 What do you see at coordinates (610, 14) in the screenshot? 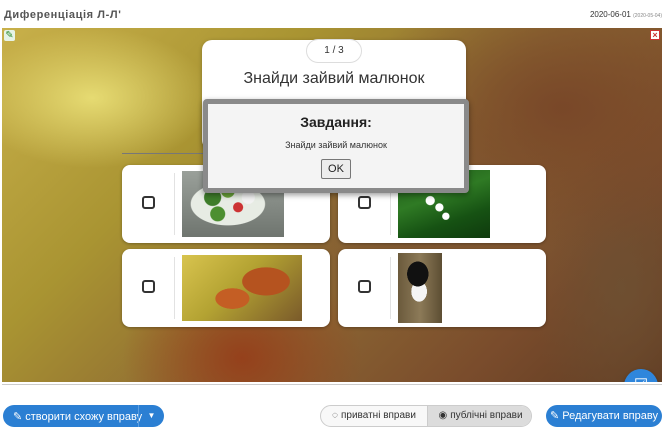
I see `date-value: 2020-06-01` at bounding box center [610, 14].